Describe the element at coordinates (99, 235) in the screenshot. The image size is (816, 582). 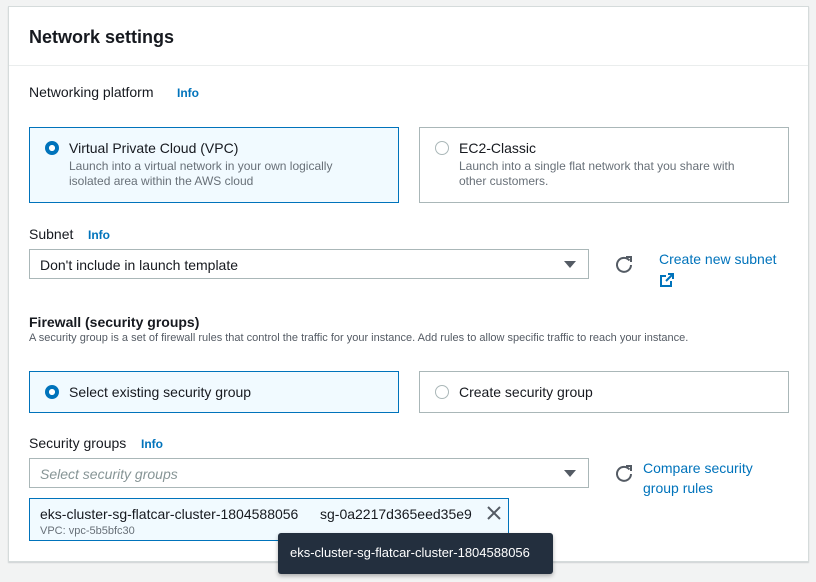
I see `subnet-info-link: Info` at that location.